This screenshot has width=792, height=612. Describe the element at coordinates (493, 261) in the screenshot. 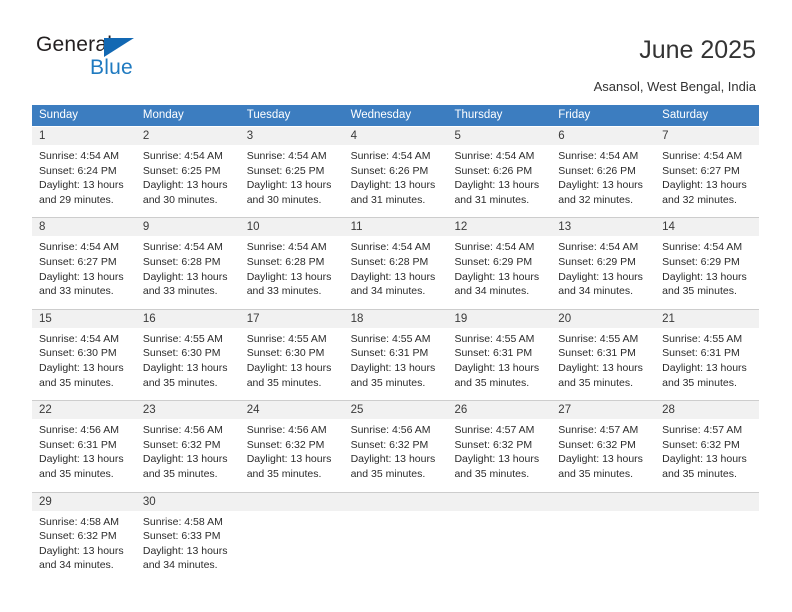

I see `sunset-line: Sunset: 6:29 PM` at that location.